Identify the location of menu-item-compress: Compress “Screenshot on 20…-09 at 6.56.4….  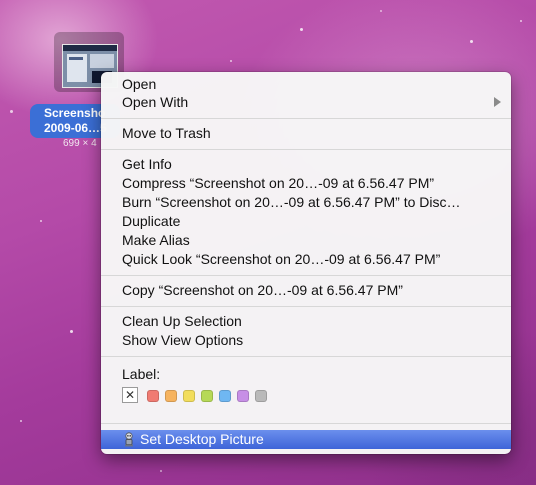
(306, 183).